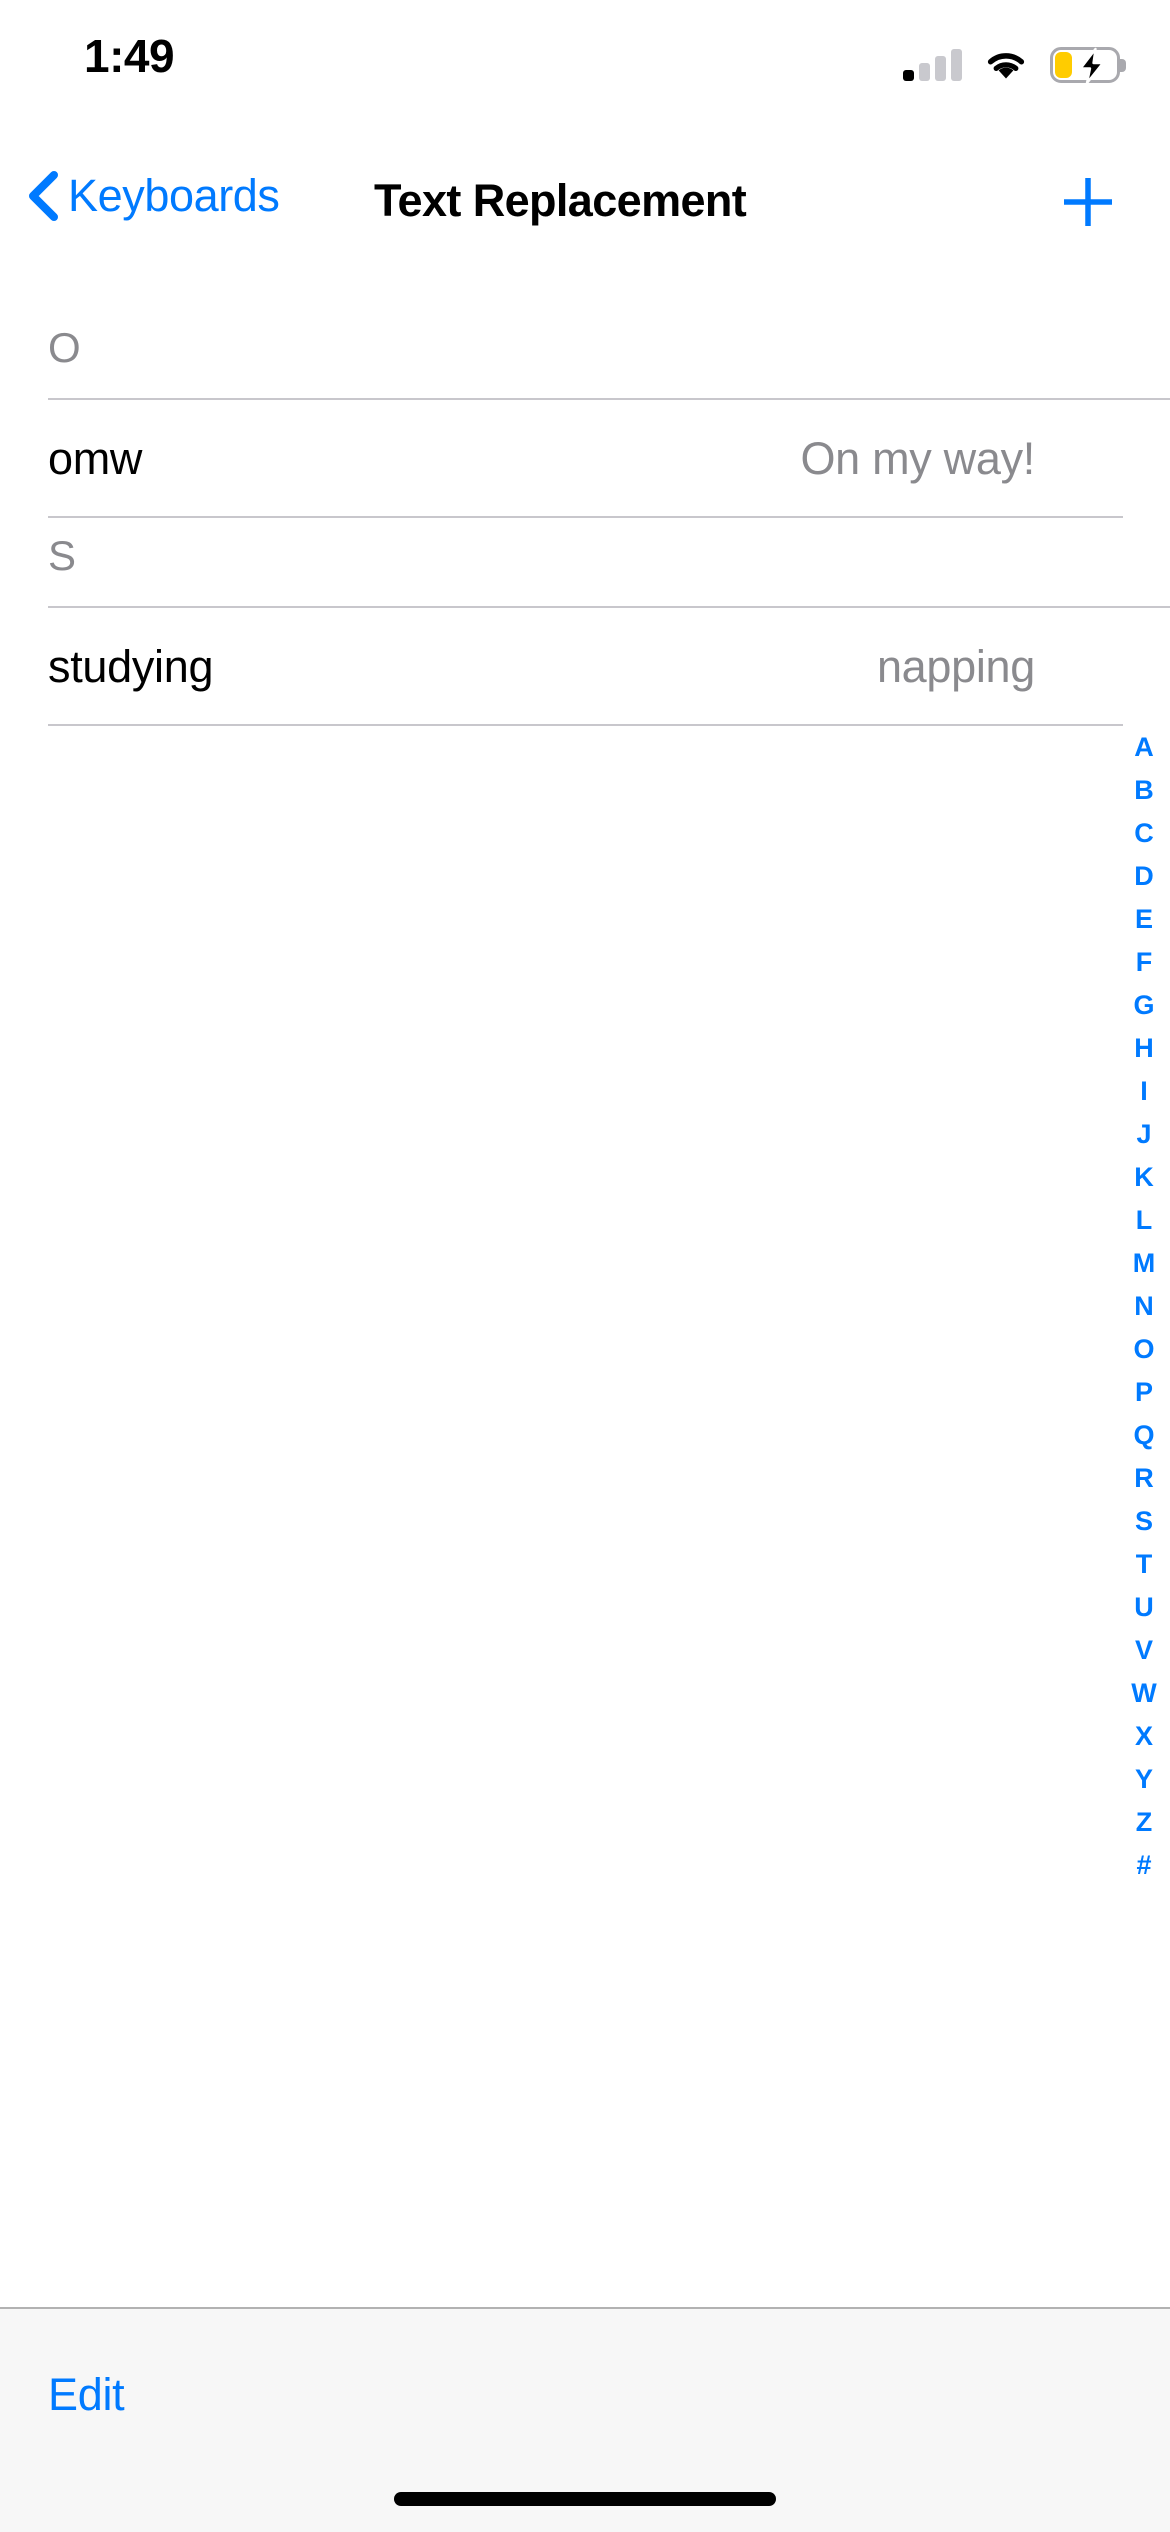  I want to click on section-header-letter: S, so click(62, 555).